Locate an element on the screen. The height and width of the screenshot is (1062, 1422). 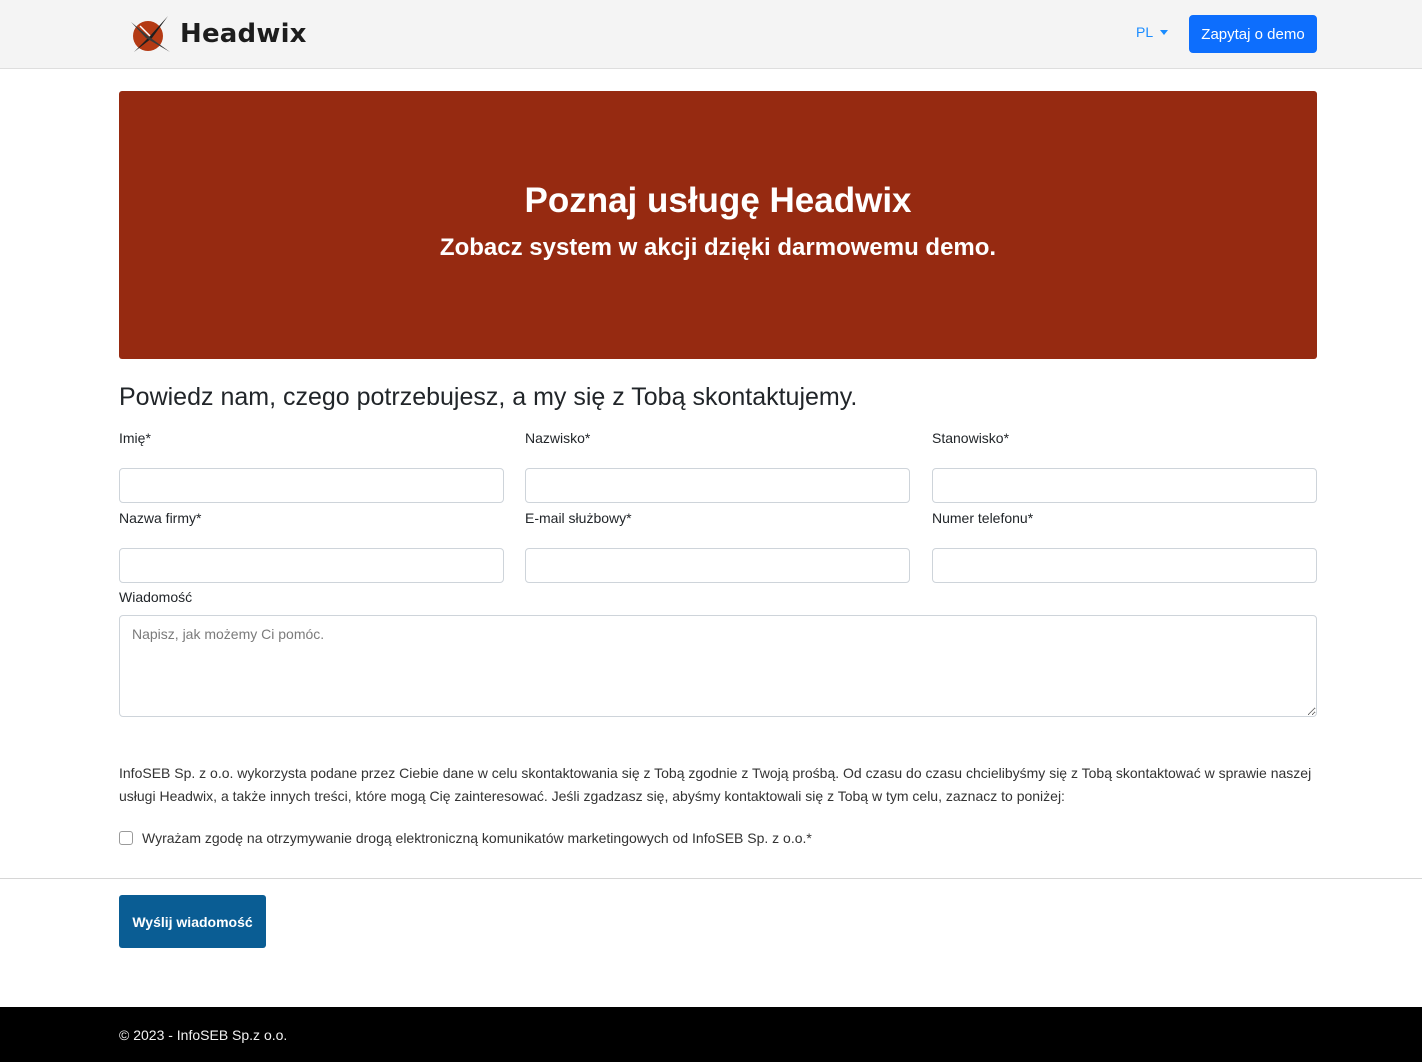
email-label: E-mail służbowy* is located at coordinates (578, 518).